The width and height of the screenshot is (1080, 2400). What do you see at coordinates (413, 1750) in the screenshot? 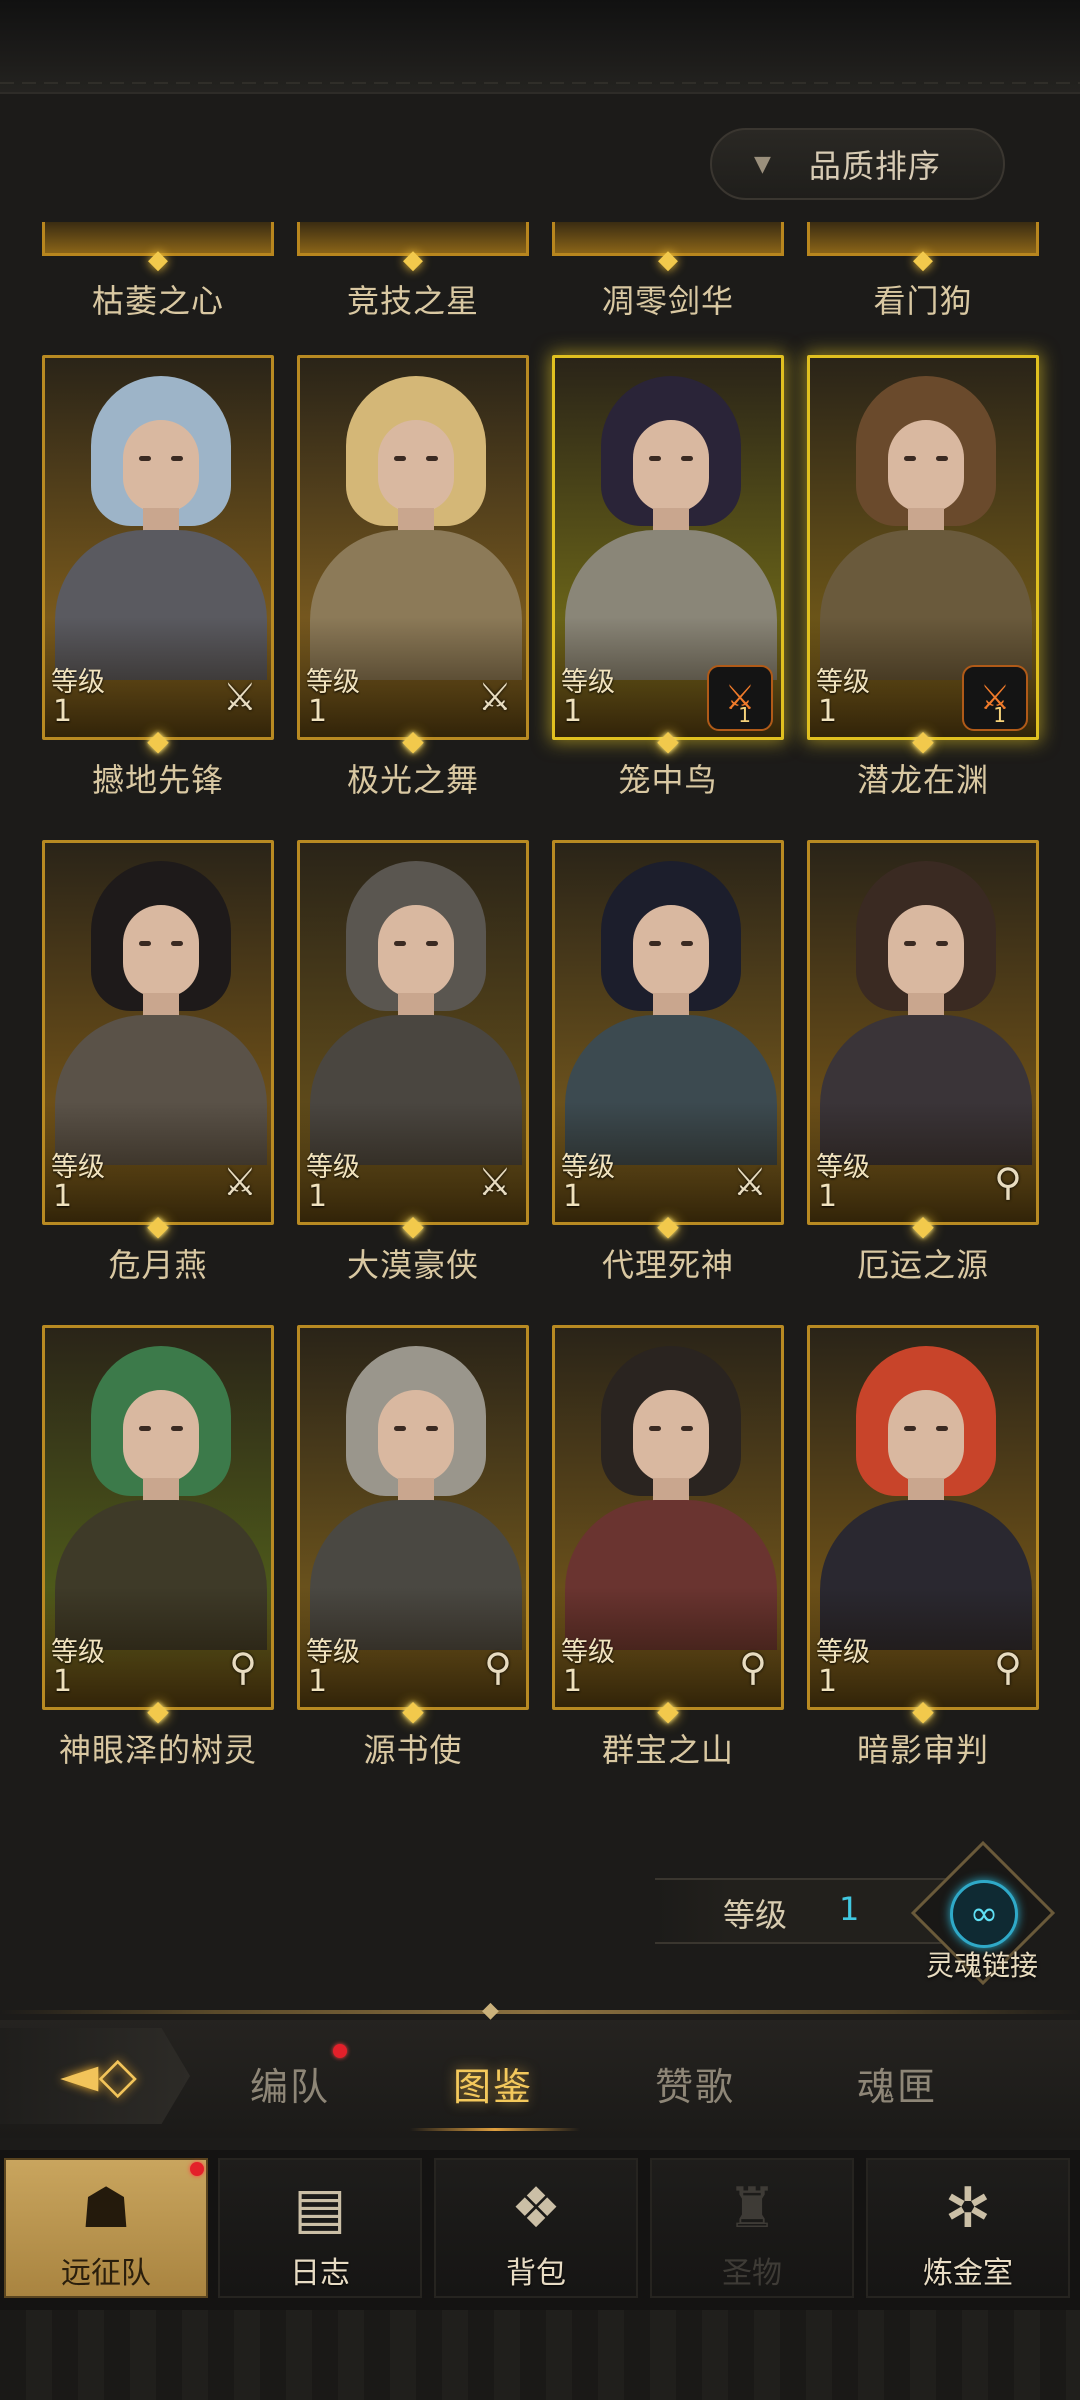
I see `hero-name: 源书使` at bounding box center [413, 1750].